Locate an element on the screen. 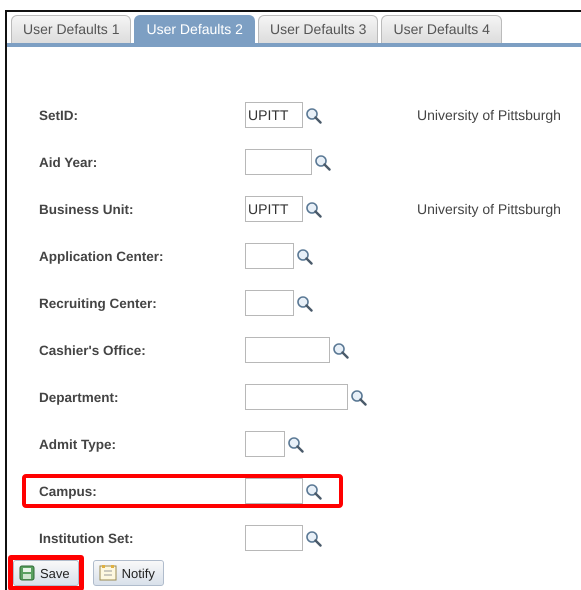 Image resolution: width=581 pixels, height=590 pixels. field-label: Campus: is located at coordinates (68, 491).